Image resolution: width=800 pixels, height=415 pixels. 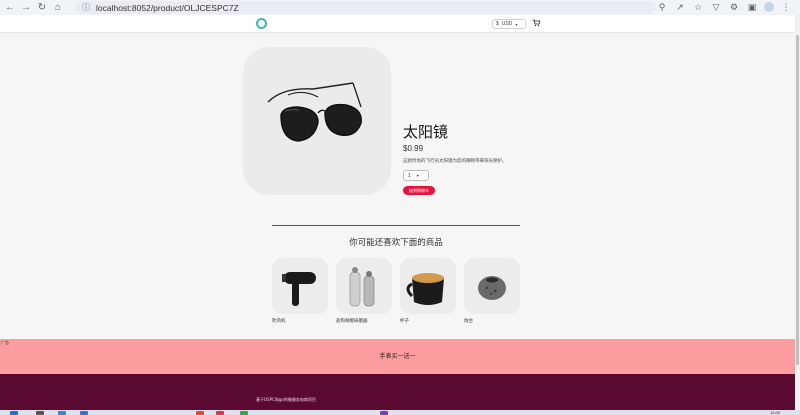 I want to click on product-description: 这款时尚的飞行员太阳镜为您的眼睛带来阳光保护。, so click(x=455, y=160).